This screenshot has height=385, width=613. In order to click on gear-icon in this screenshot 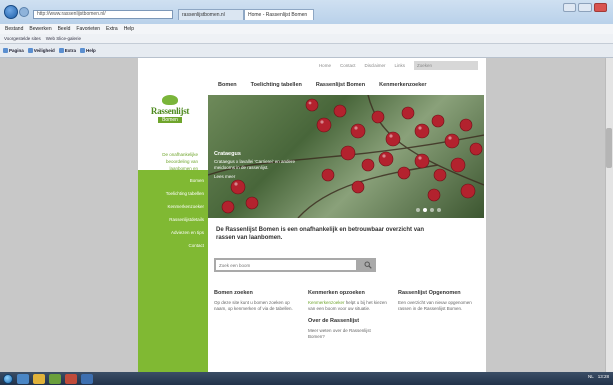, I will do `click(61, 50)`.